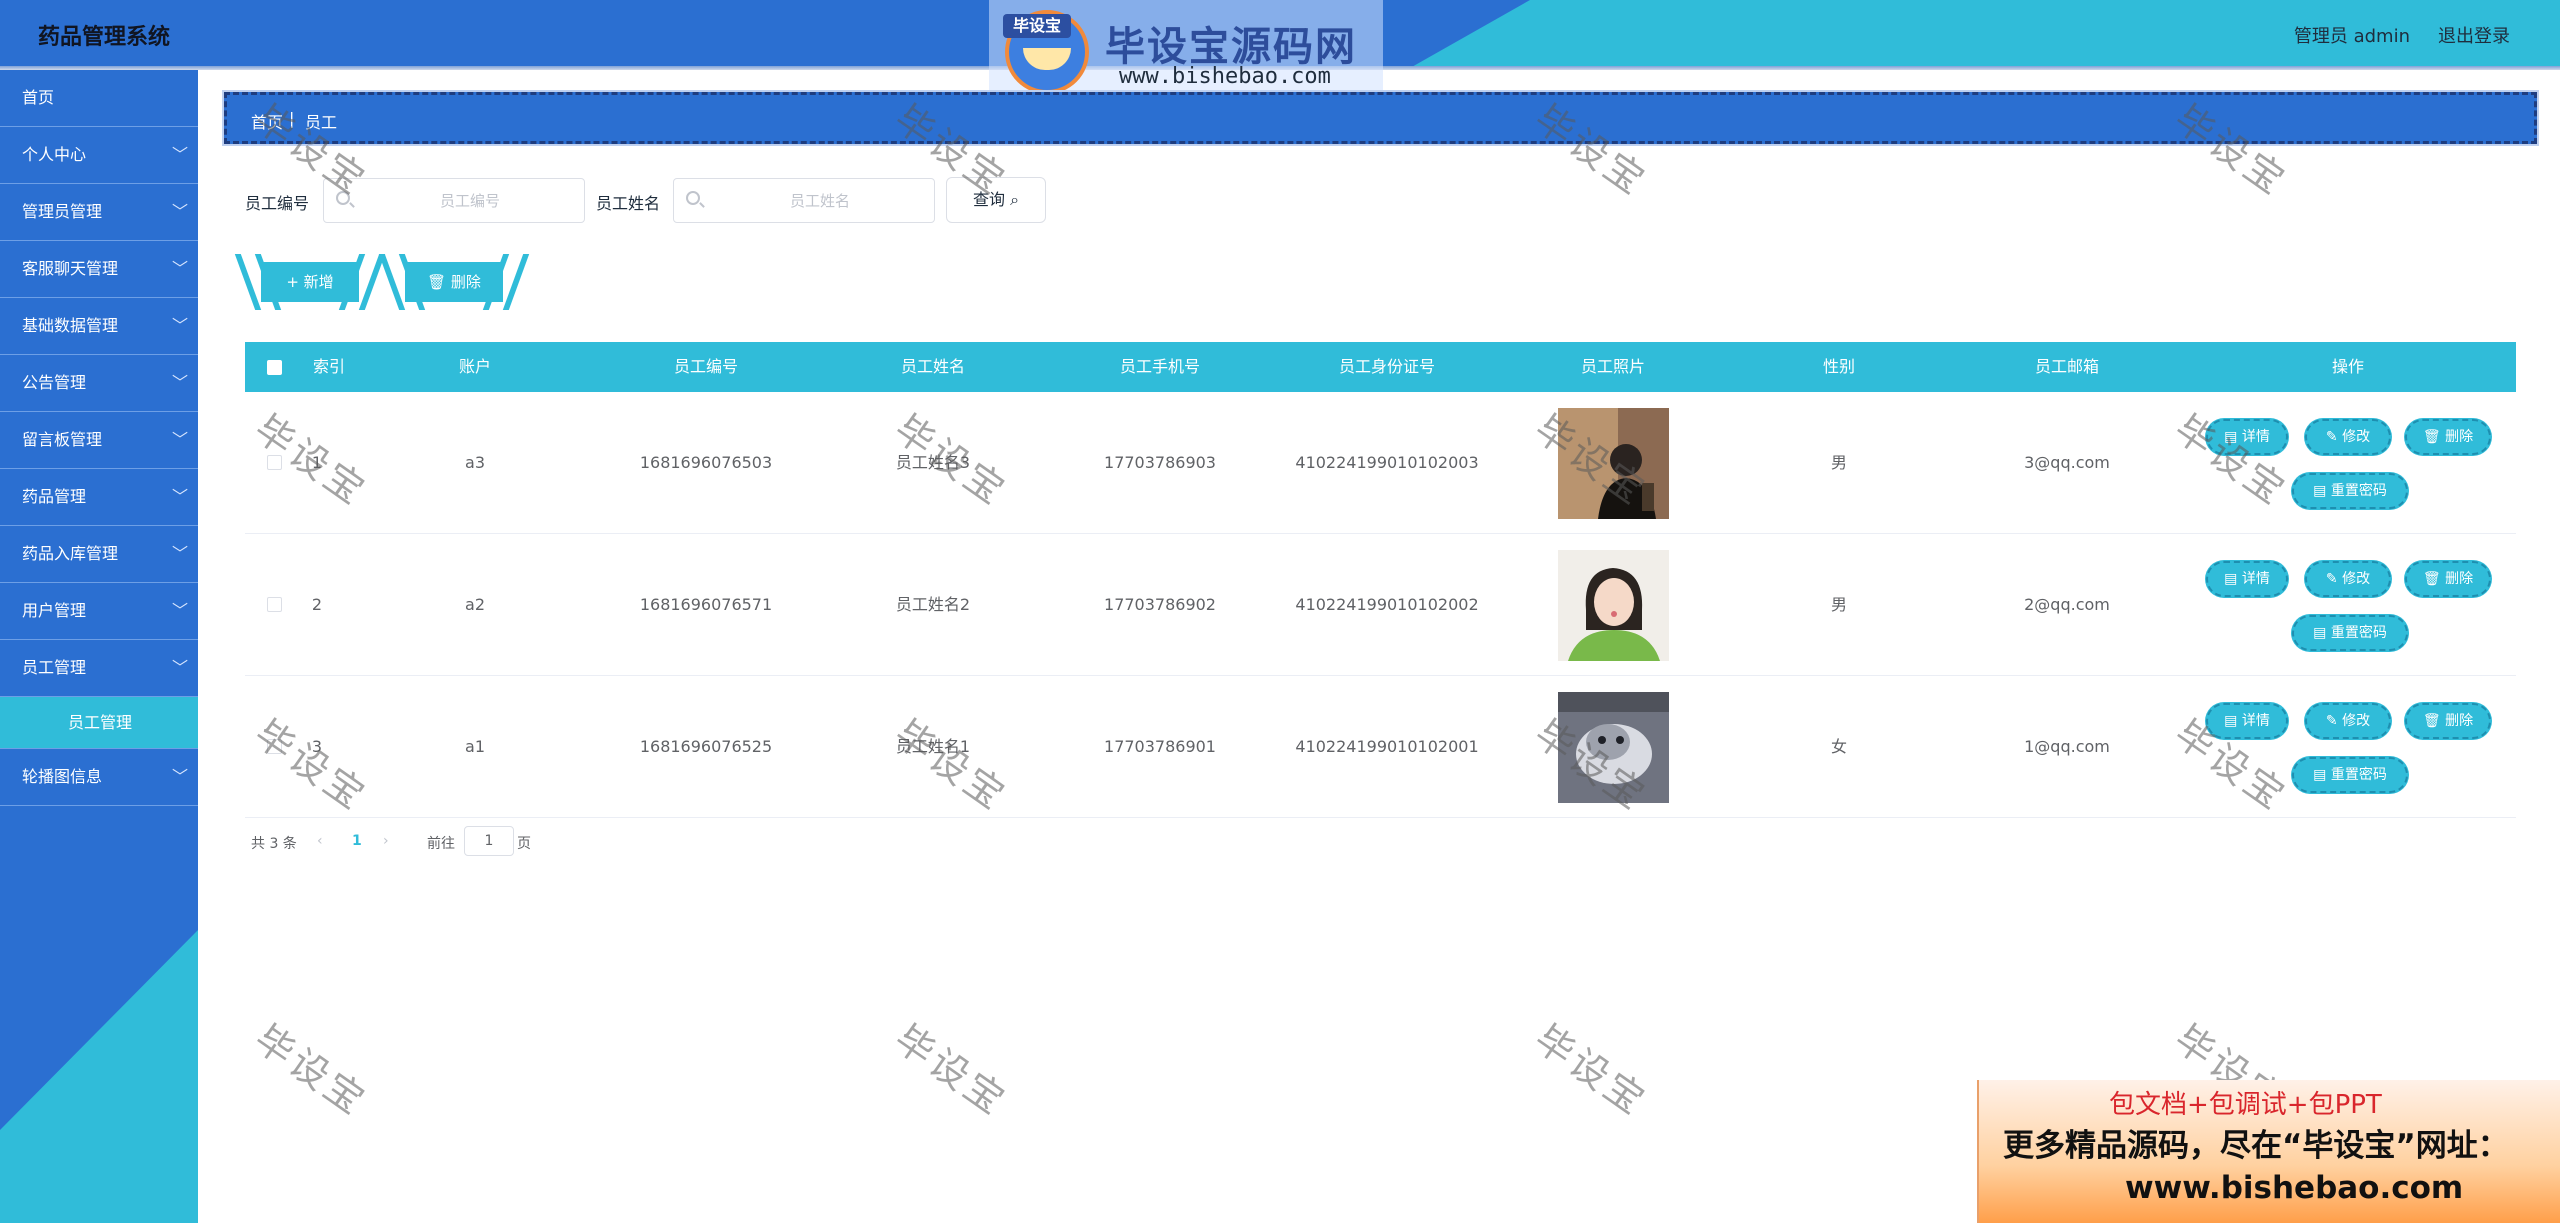 The height and width of the screenshot is (1223, 2560). I want to click on employee-code-input, so click(470, 200).